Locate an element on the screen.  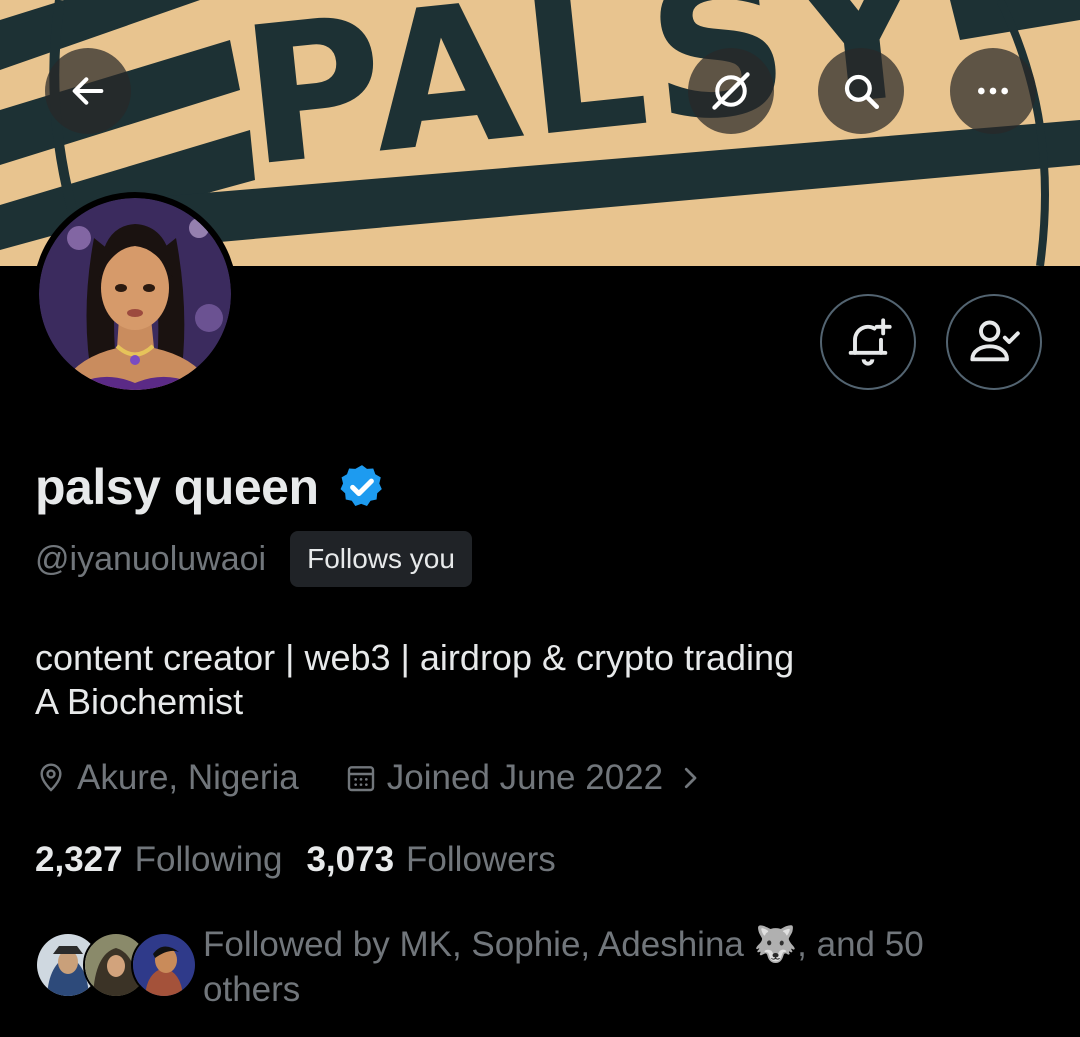
join-date-text: Joined June 2022 is located at coordinates (525, 777).